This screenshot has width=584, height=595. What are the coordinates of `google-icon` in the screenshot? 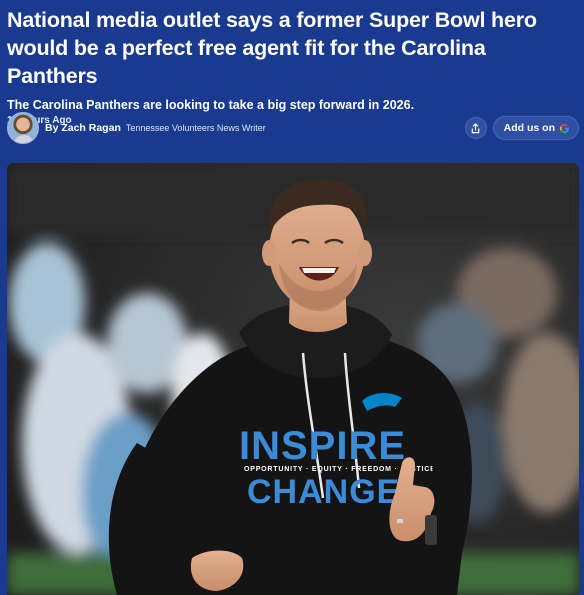 It's located at (564, 128).